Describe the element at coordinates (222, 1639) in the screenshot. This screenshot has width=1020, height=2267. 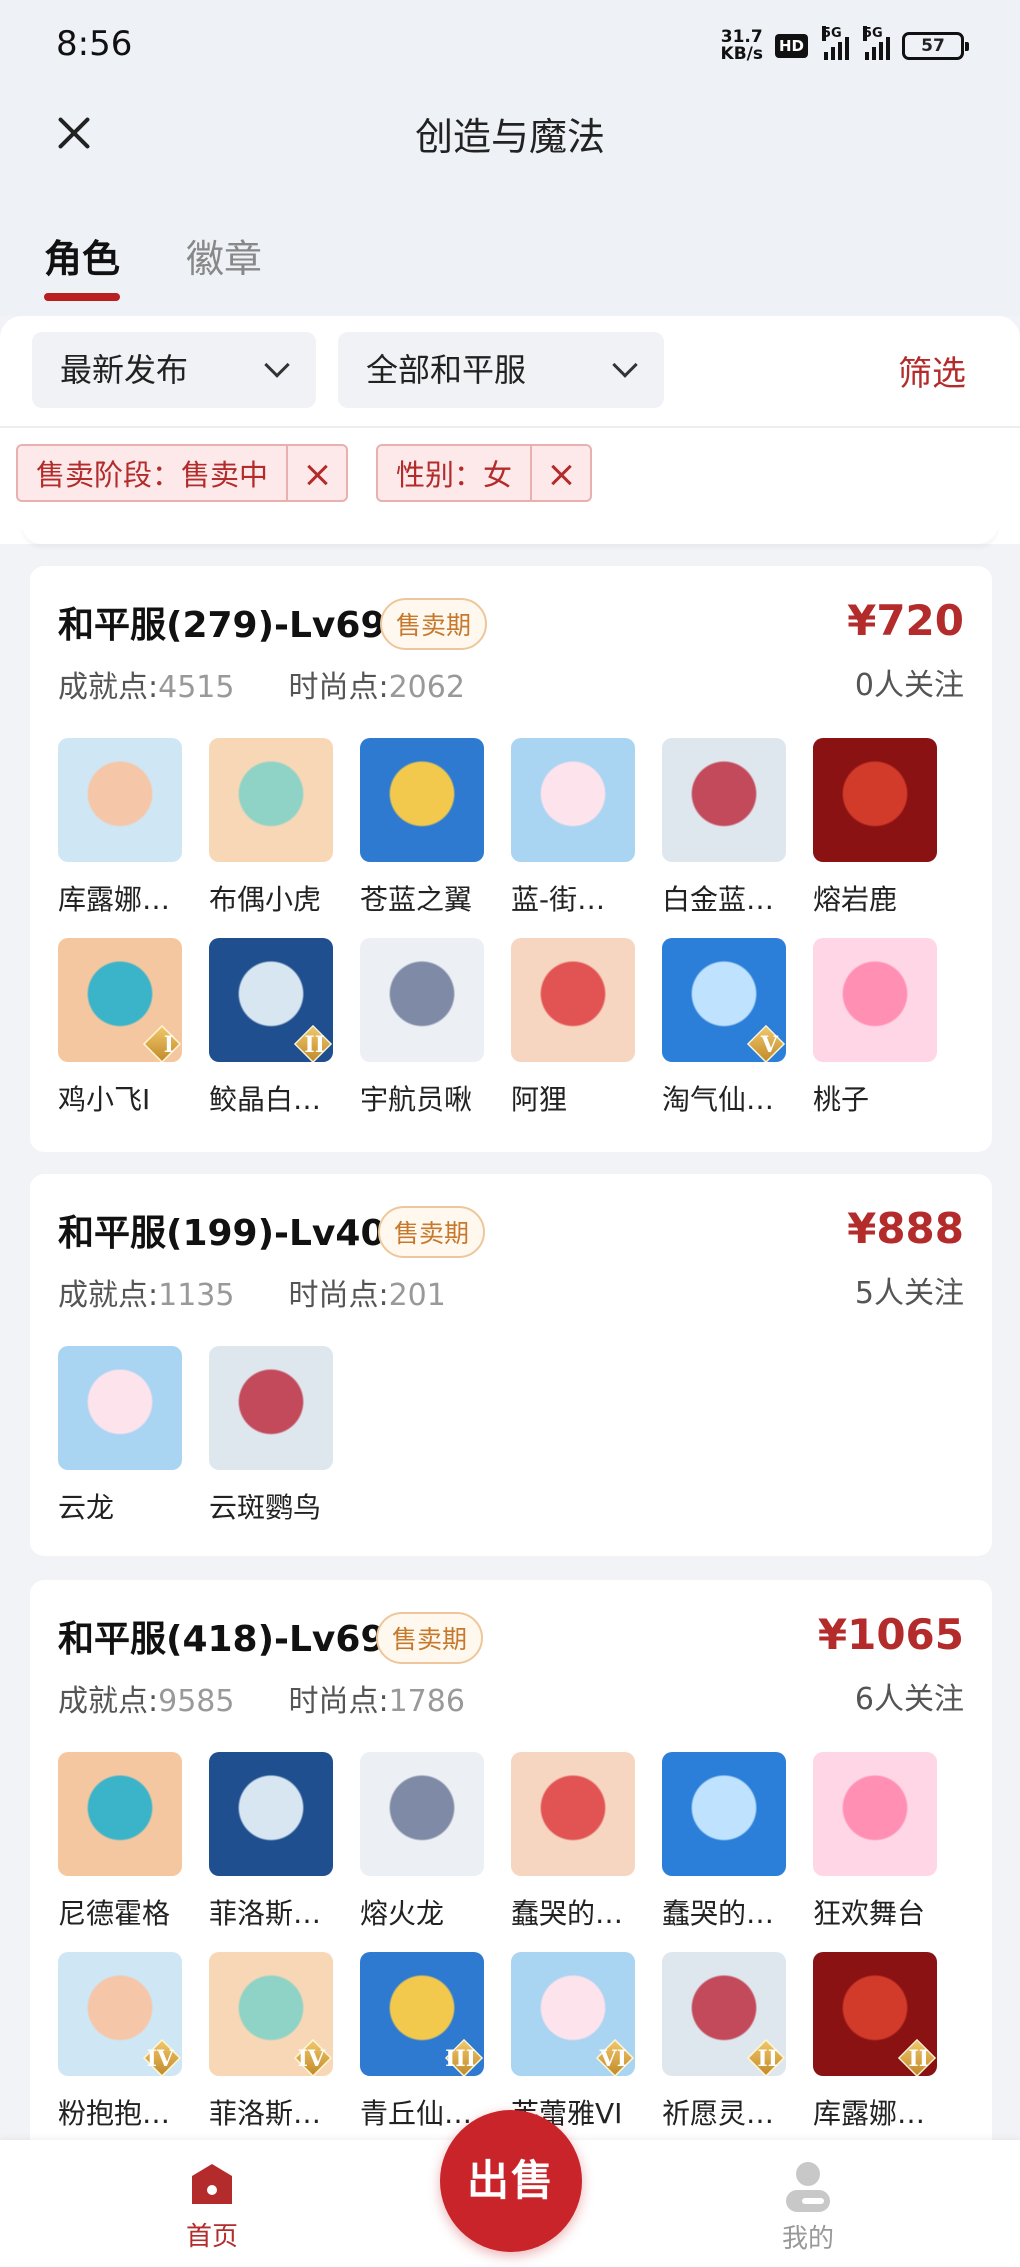
I see `listing-title: 和平服(418)-Lv69` at that location.